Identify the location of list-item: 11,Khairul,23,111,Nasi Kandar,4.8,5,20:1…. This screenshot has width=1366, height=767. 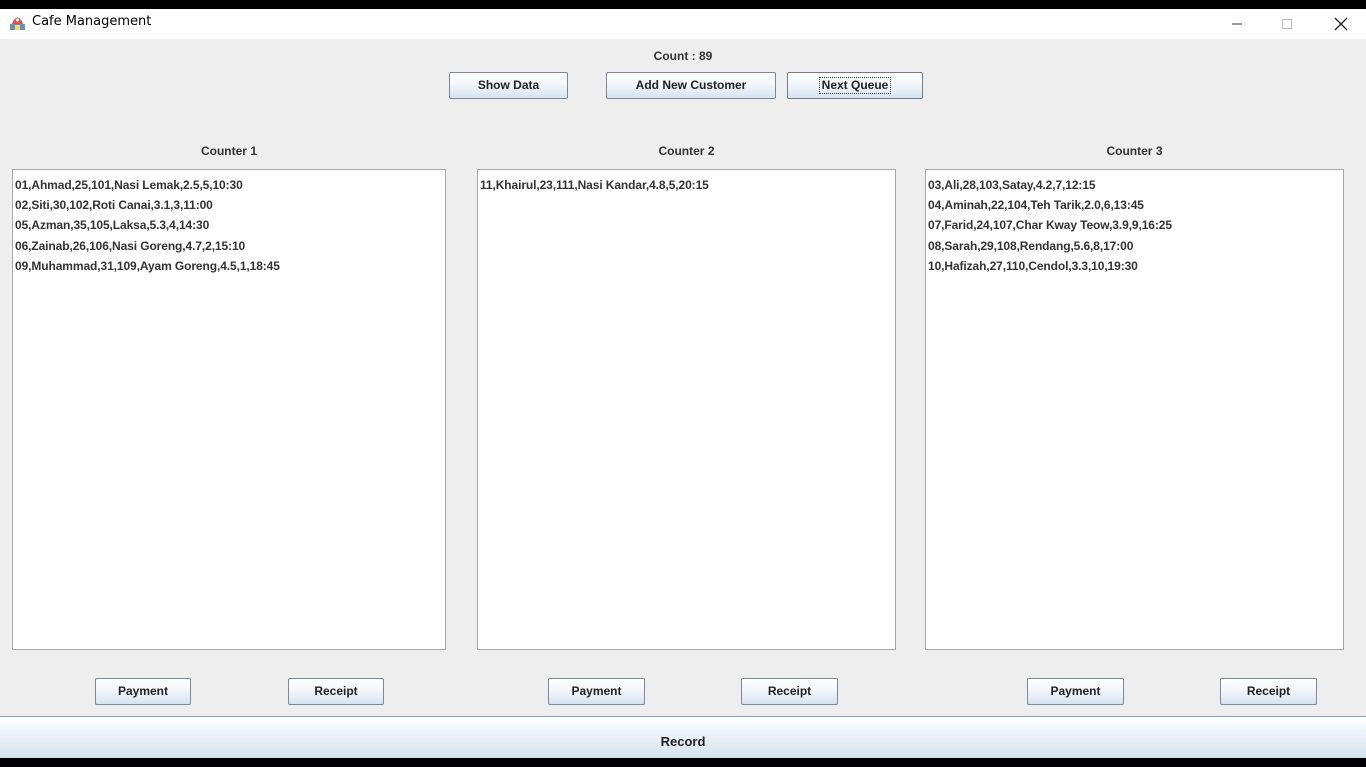
(686, 185).